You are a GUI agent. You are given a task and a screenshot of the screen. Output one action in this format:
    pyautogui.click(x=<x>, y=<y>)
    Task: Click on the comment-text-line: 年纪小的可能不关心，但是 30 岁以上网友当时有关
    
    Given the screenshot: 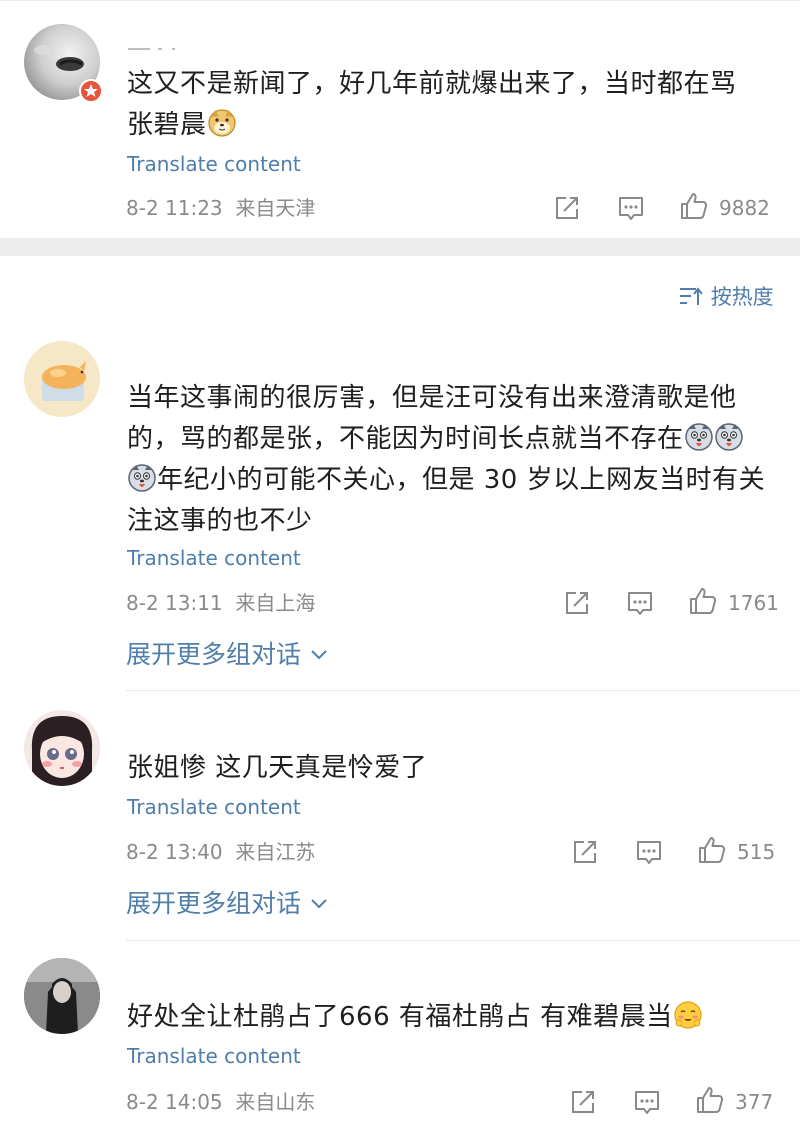 What is the action you would take?
    pyautogui.click(x=461, y=480)
    